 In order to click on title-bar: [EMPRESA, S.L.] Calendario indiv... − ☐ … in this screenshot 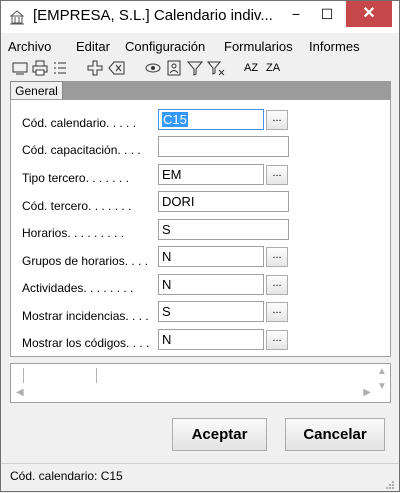, I will do `click(200, 17)`.